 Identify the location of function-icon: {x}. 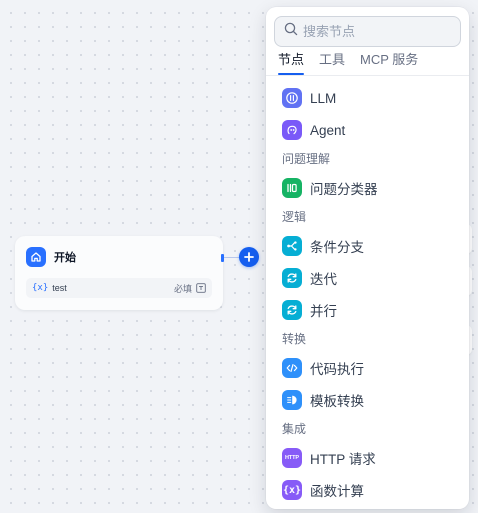
(292, 490).